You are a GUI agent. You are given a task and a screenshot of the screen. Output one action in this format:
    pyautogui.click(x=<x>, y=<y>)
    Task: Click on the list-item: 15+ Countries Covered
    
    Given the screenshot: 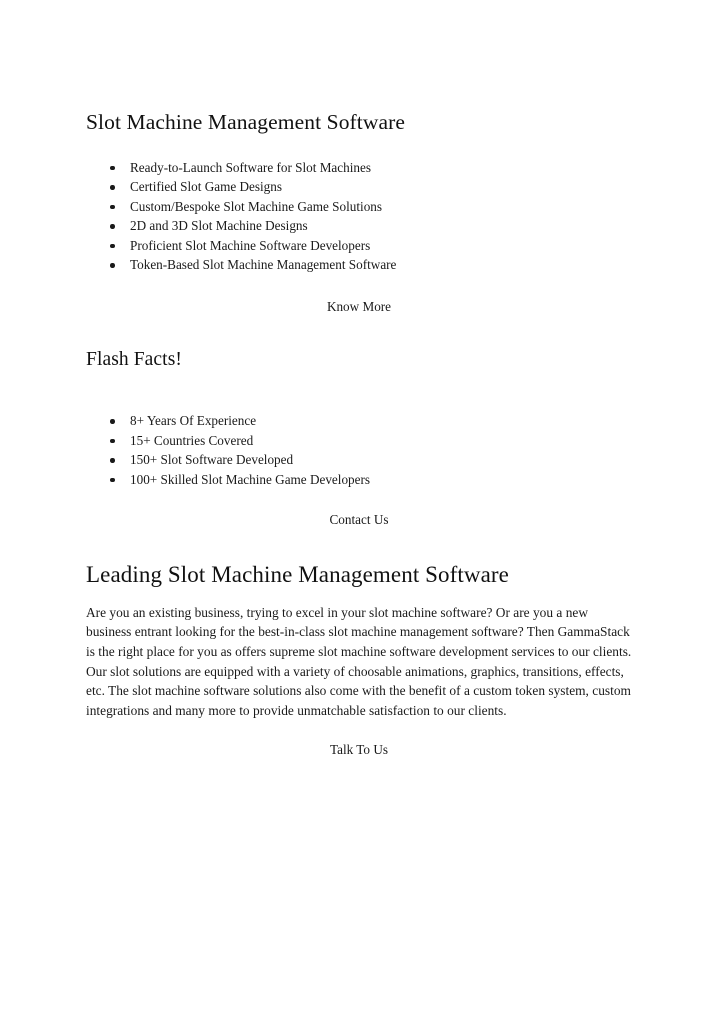 What is the action you would take?
    pyautogui.click(x=359, y=441)
    